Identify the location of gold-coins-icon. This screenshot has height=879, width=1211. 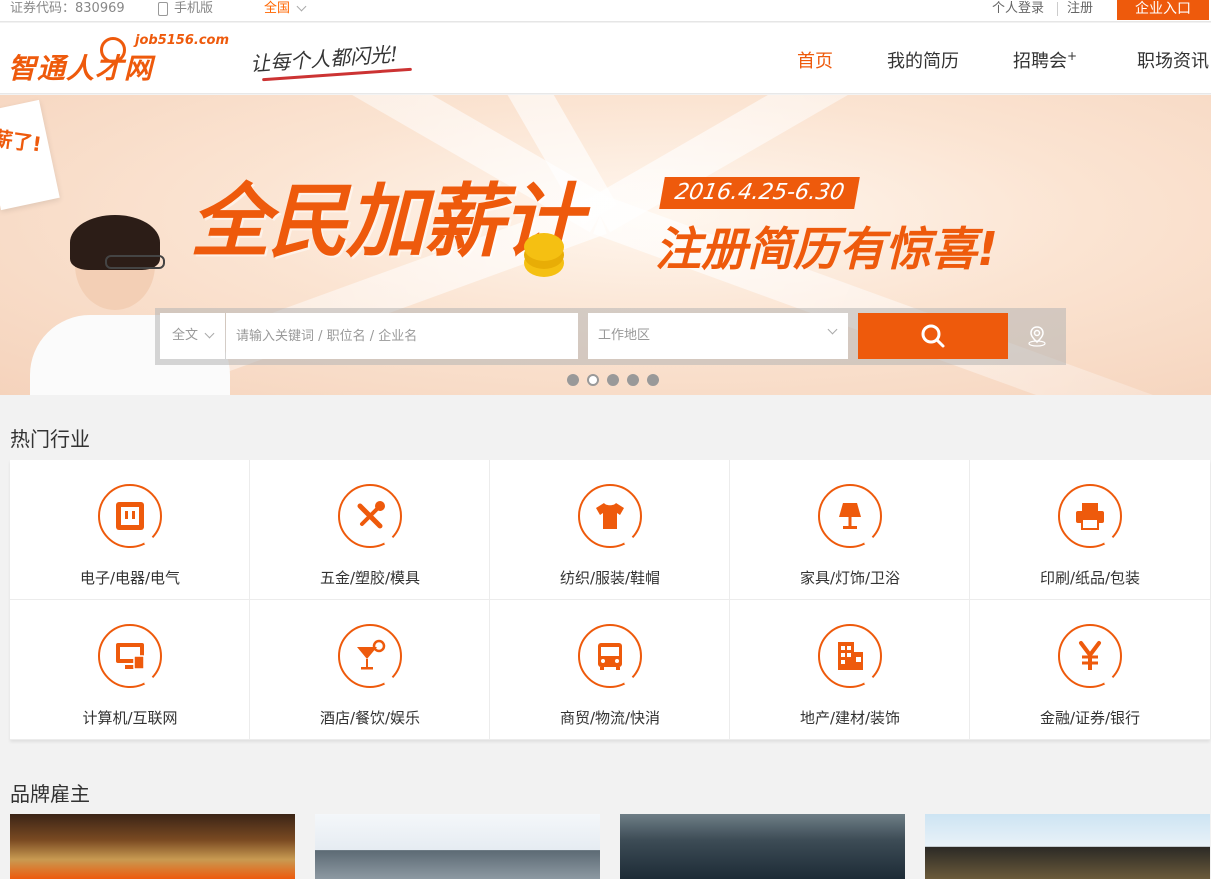
(544, 247).